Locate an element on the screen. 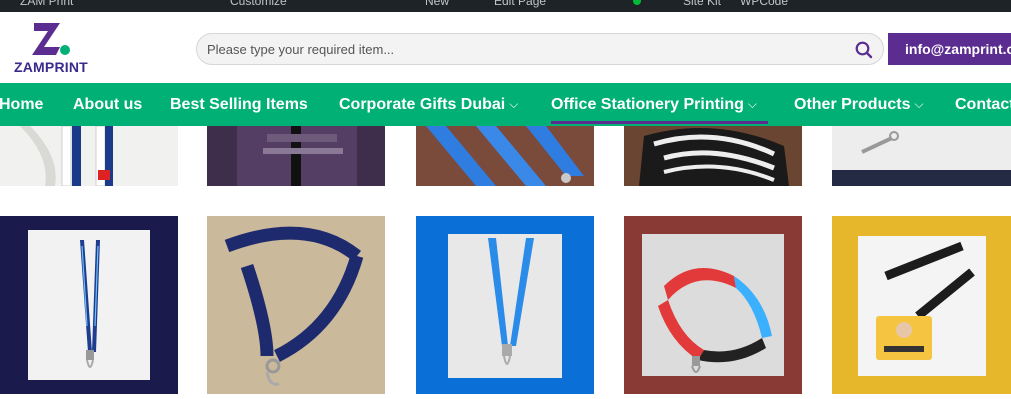 Image resolution: width=1011 pixels, height=399 pixels. nav-item-home: Home is located at coordinates (21, 104).